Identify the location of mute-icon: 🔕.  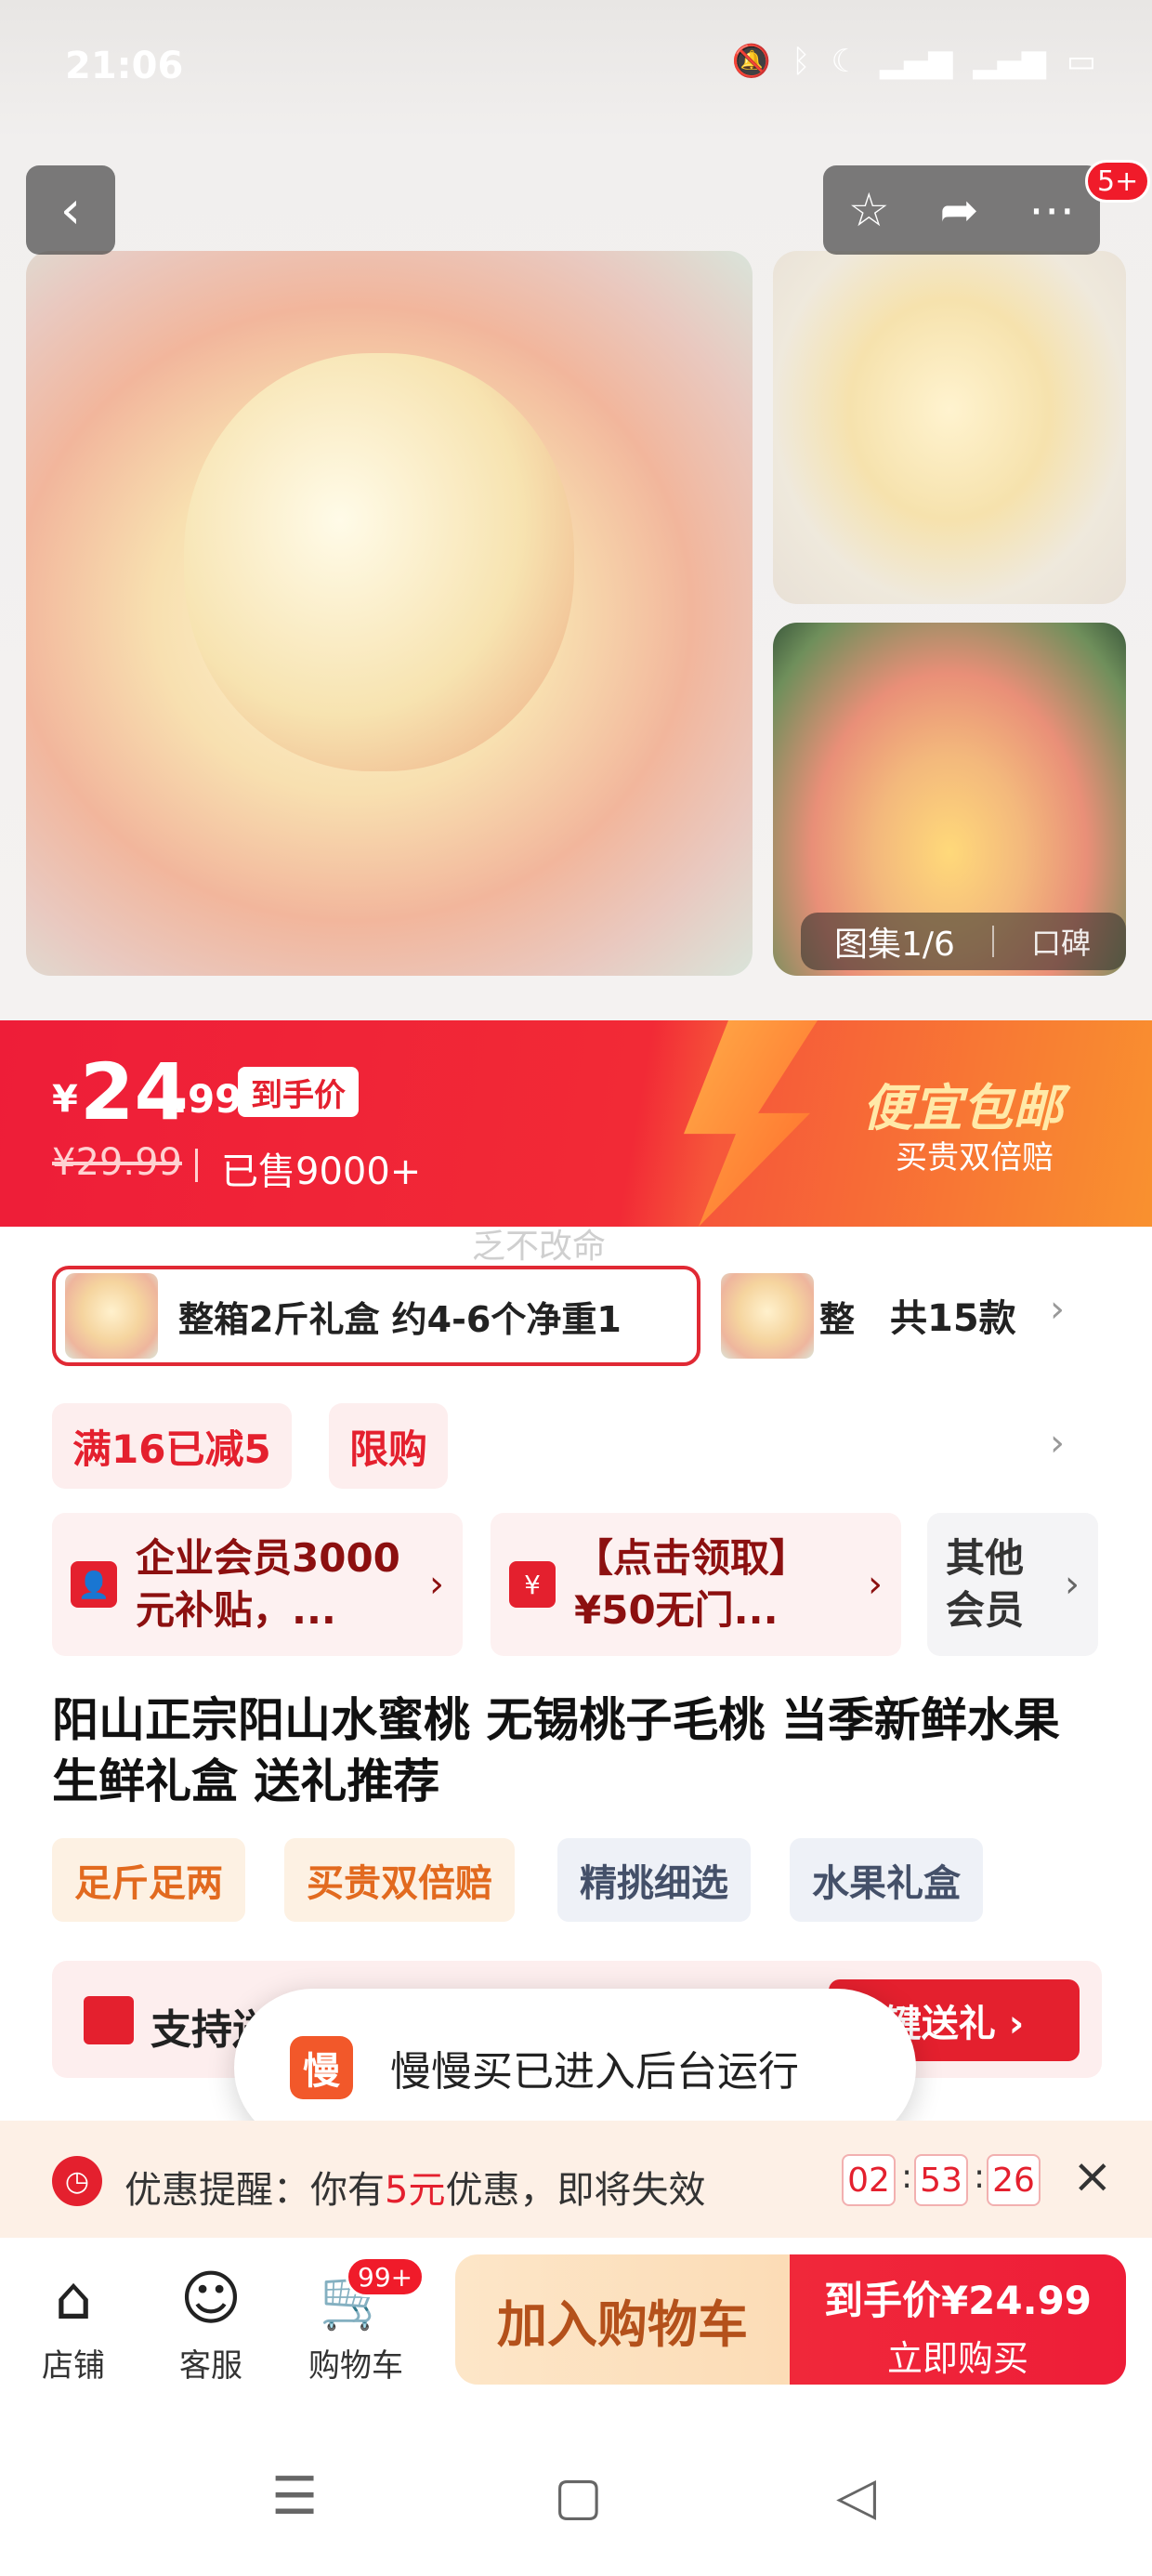
(751, 61).